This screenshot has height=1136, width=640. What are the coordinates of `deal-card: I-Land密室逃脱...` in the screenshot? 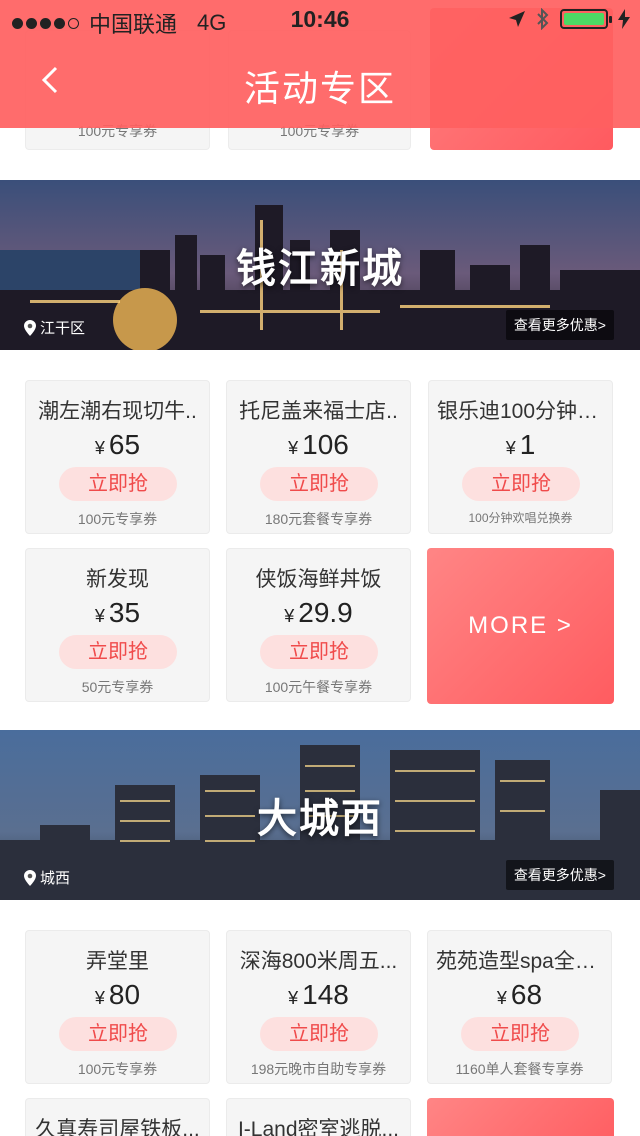 It's located at (318, 1117).